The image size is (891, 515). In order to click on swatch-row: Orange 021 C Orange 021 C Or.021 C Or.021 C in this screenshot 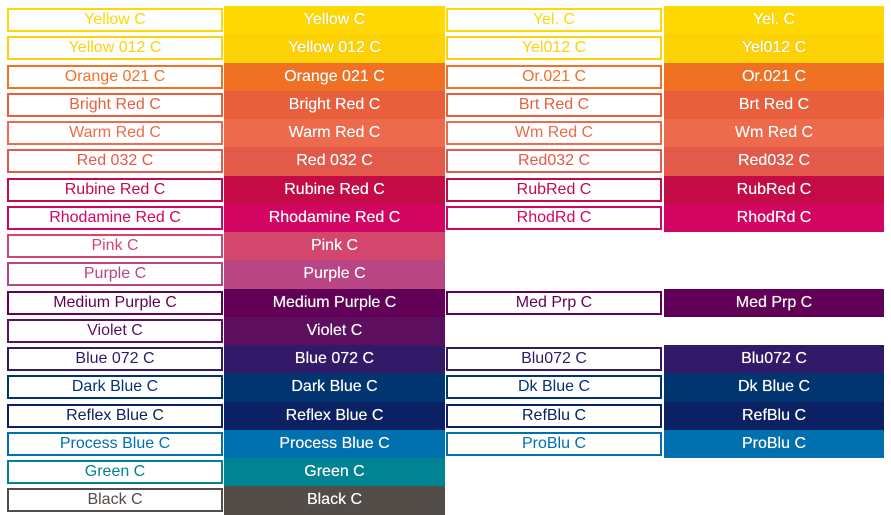, I will do `click(445, 76)`.